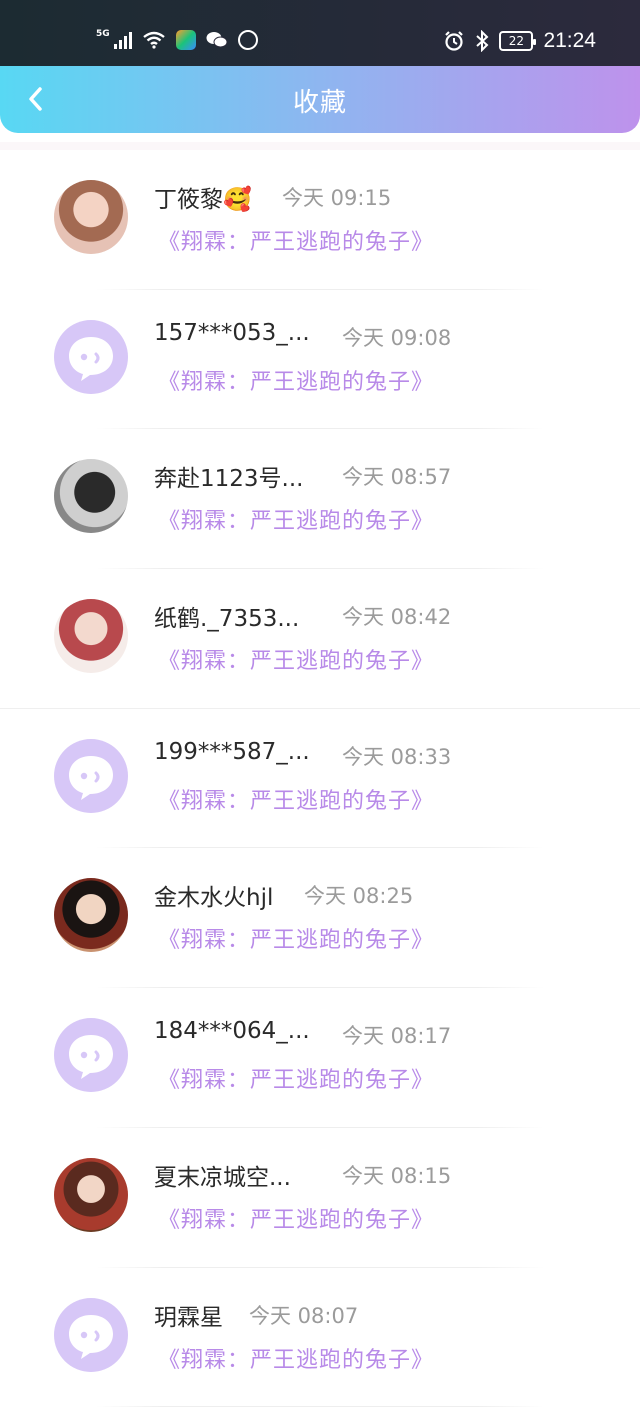 The width and height of the screenshot is (640, 1422). What do you see at coordinates (320, 918) in the screenshot?
I see `list-item: 金木水火hjl 今天 08:25 《翔霖：严王逃跑的兔子》` at bounding box center [320, 918].